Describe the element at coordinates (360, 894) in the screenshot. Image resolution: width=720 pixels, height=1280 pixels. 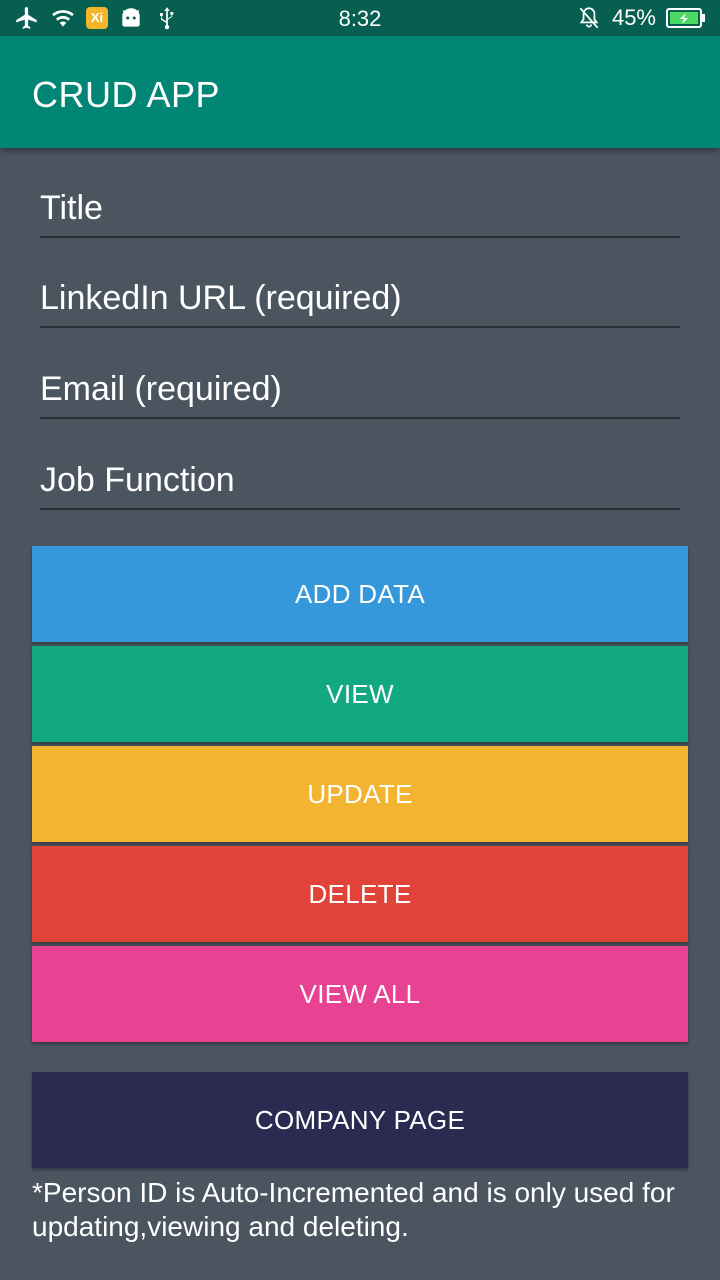
I see `delete-button: DELETE` at that location.